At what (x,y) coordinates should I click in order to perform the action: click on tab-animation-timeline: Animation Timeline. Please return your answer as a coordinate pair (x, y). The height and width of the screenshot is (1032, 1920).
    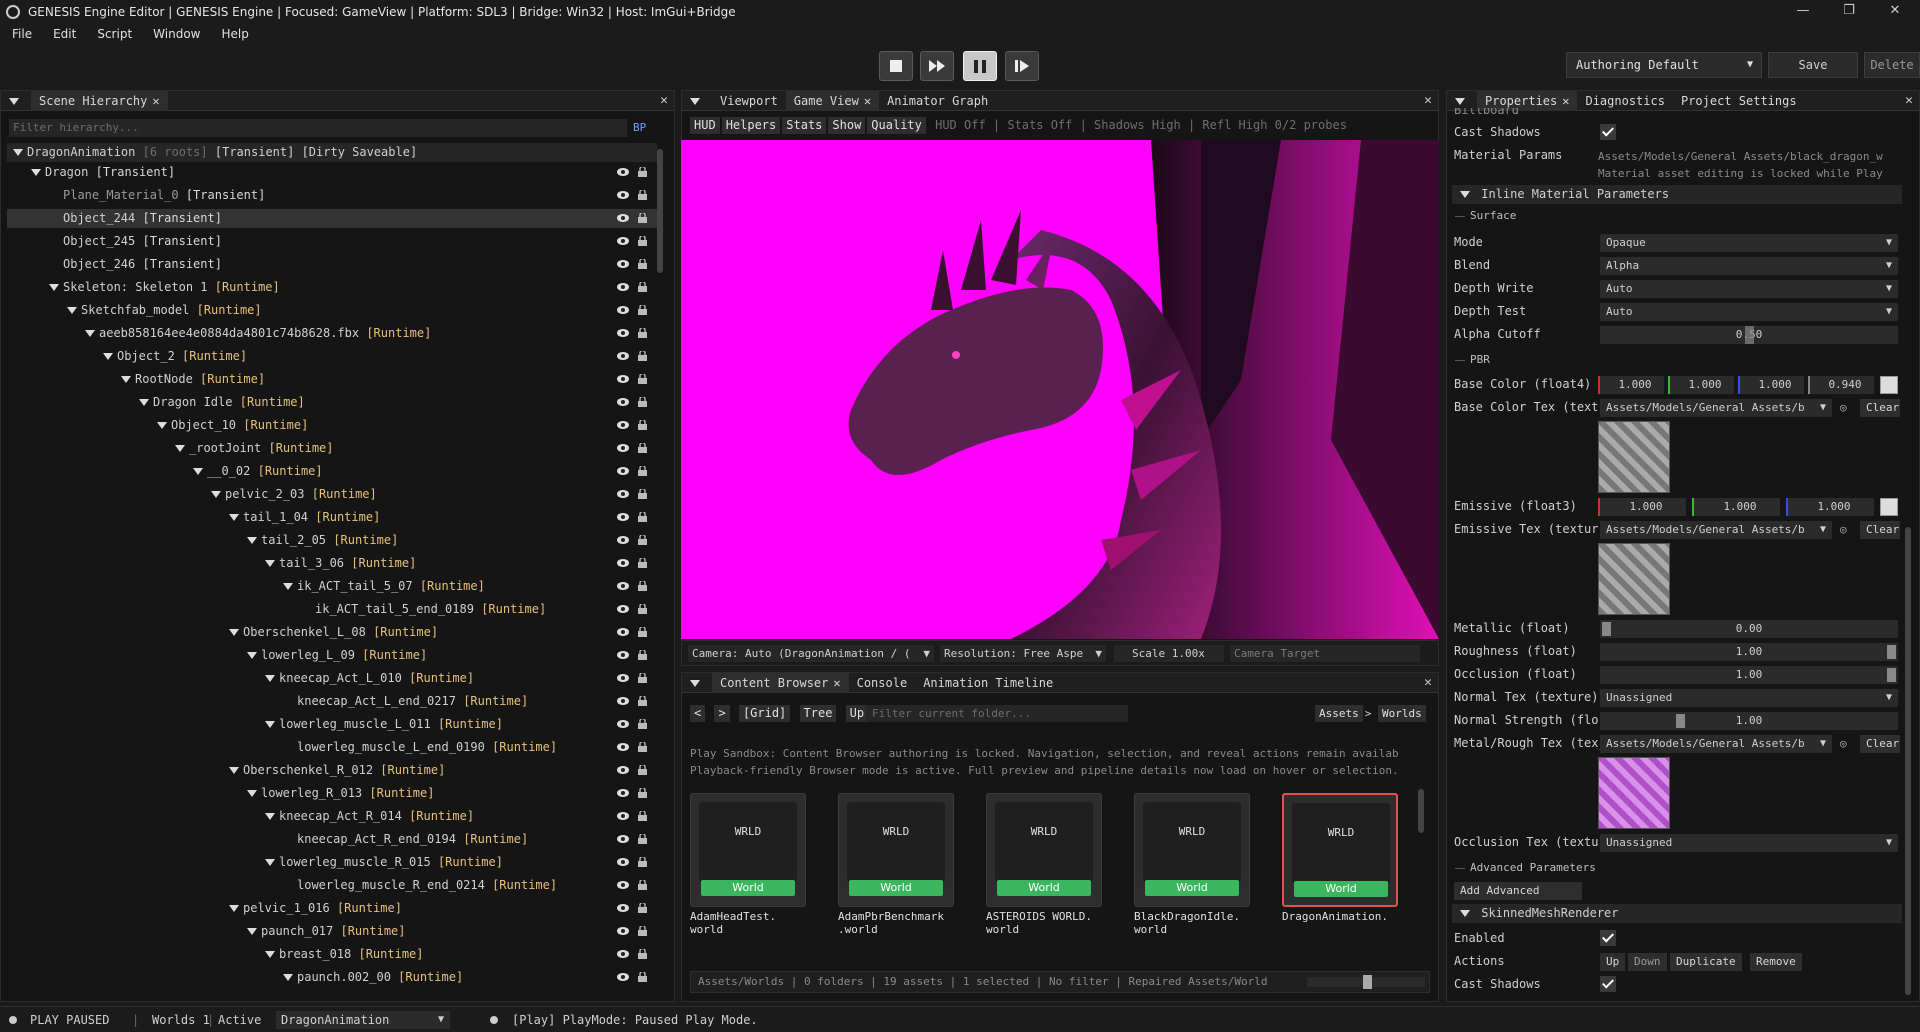
    Looking at the image, I should click on (988, 683).